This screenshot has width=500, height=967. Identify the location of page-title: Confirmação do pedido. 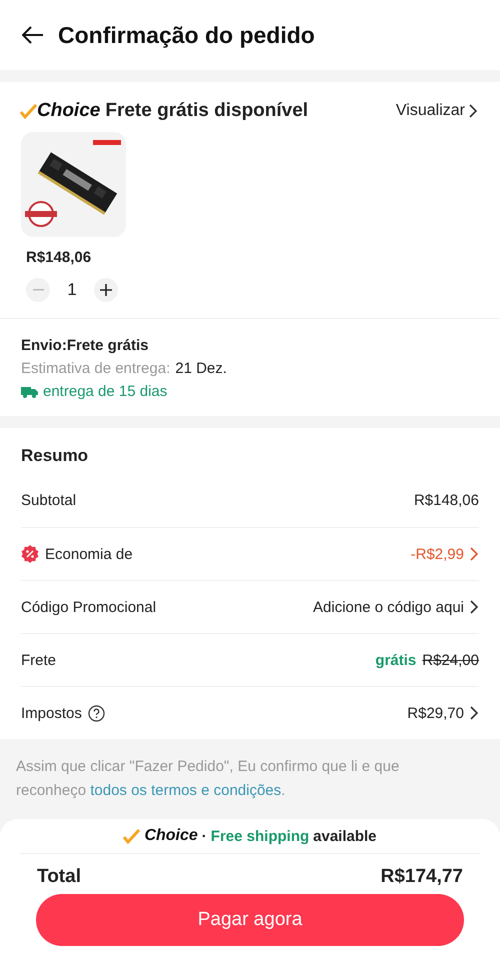
(186, 35).